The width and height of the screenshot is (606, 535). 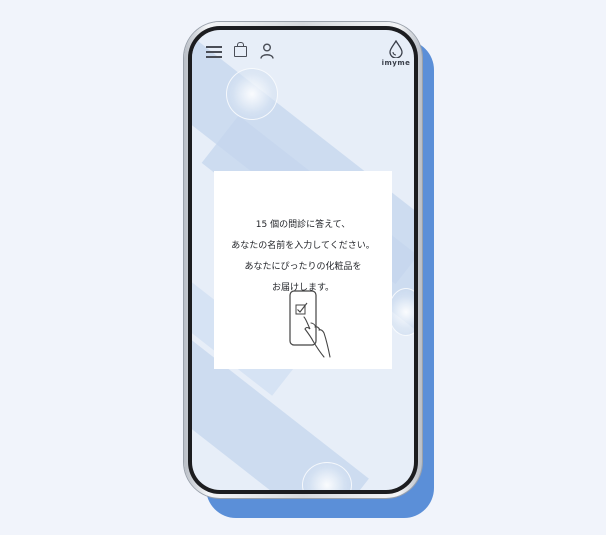 What do you see at coordinates (214, 52) in the screenshot?
I see `menu-icon` at bounding box center [214, 52].